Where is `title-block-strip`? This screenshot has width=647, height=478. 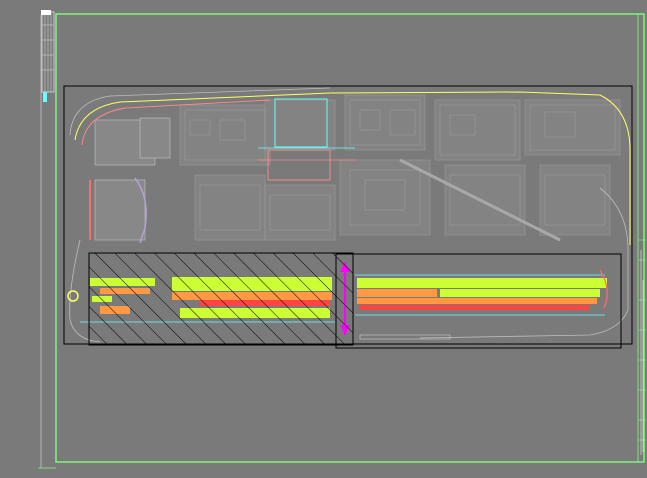 title-block-strip is located at coordinates (641, 238).